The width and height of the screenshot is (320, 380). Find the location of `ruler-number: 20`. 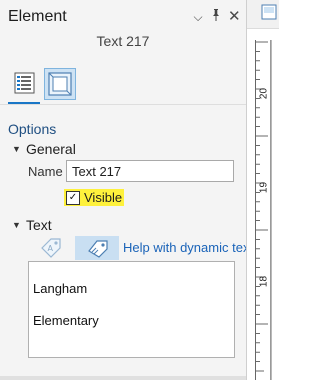

ruler-number: 20 is located at coordinates (264, 93).